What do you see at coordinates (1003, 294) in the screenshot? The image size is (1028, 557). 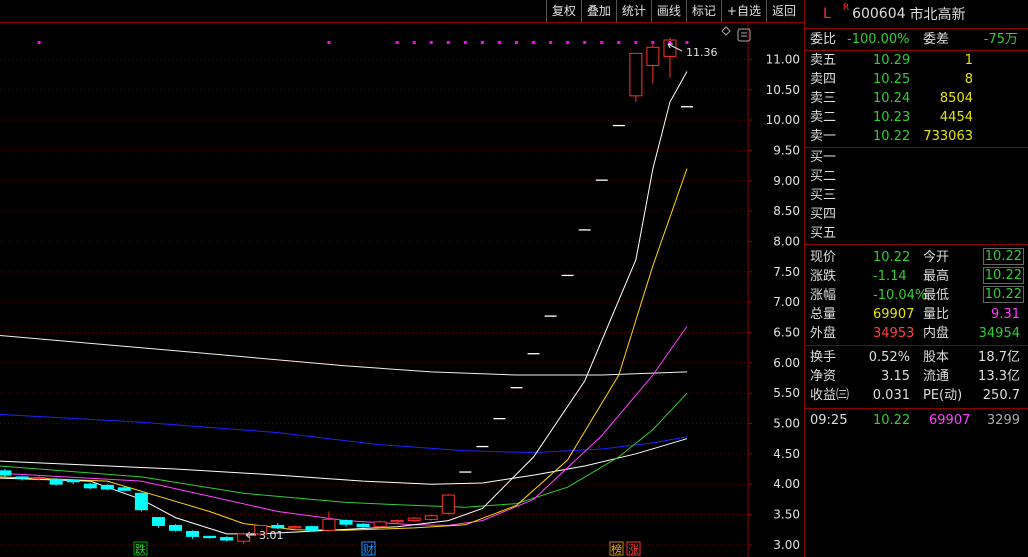 I see `zuidi-value: 10.22` at bounding box center [1003, 294].